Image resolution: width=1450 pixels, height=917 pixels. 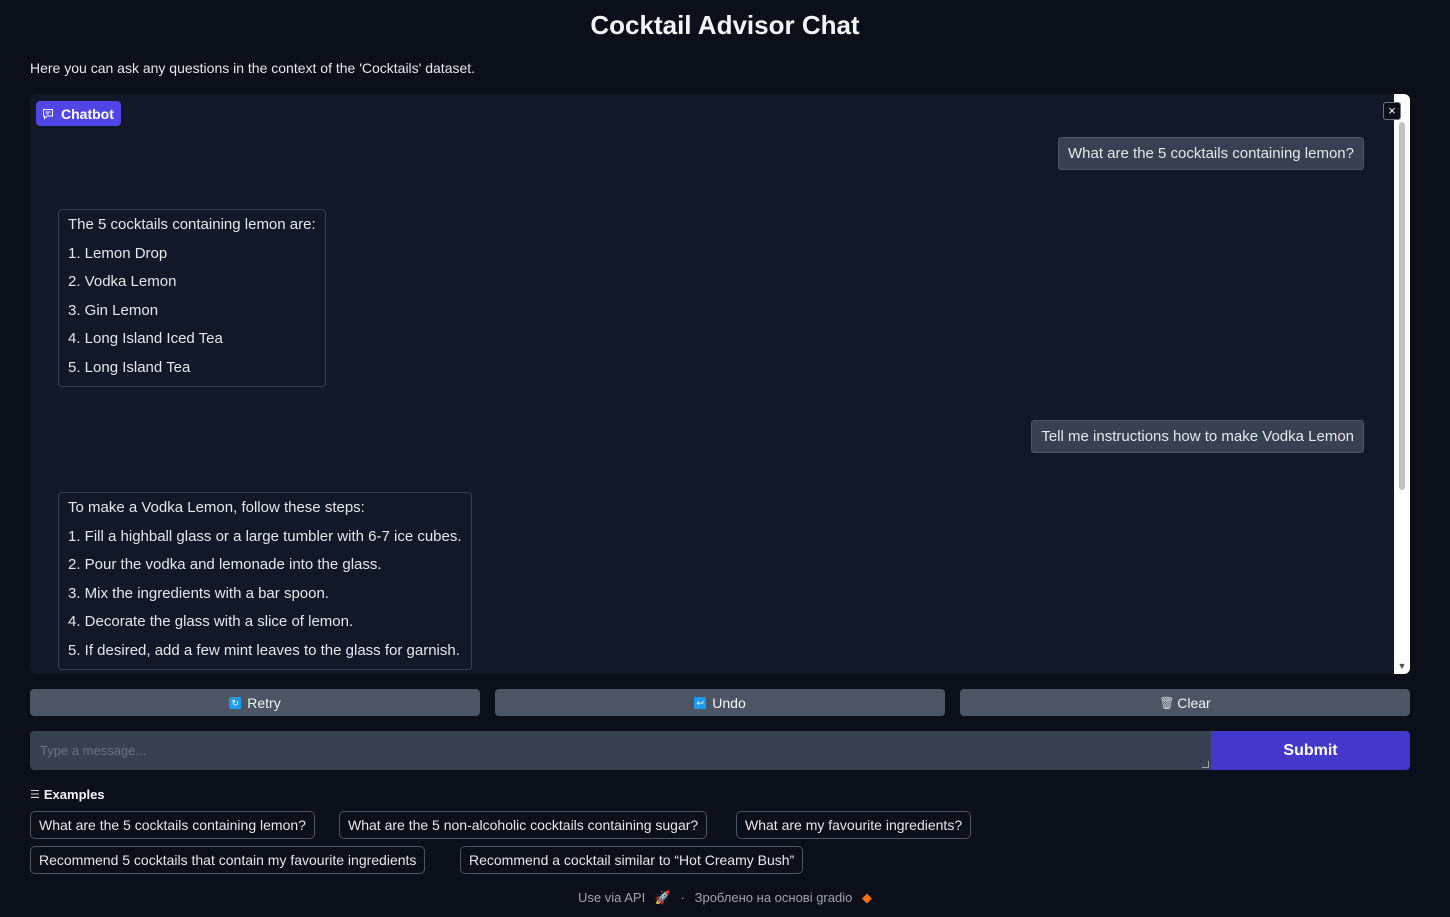 I want to click on message-input, so click(x=620, y=750).